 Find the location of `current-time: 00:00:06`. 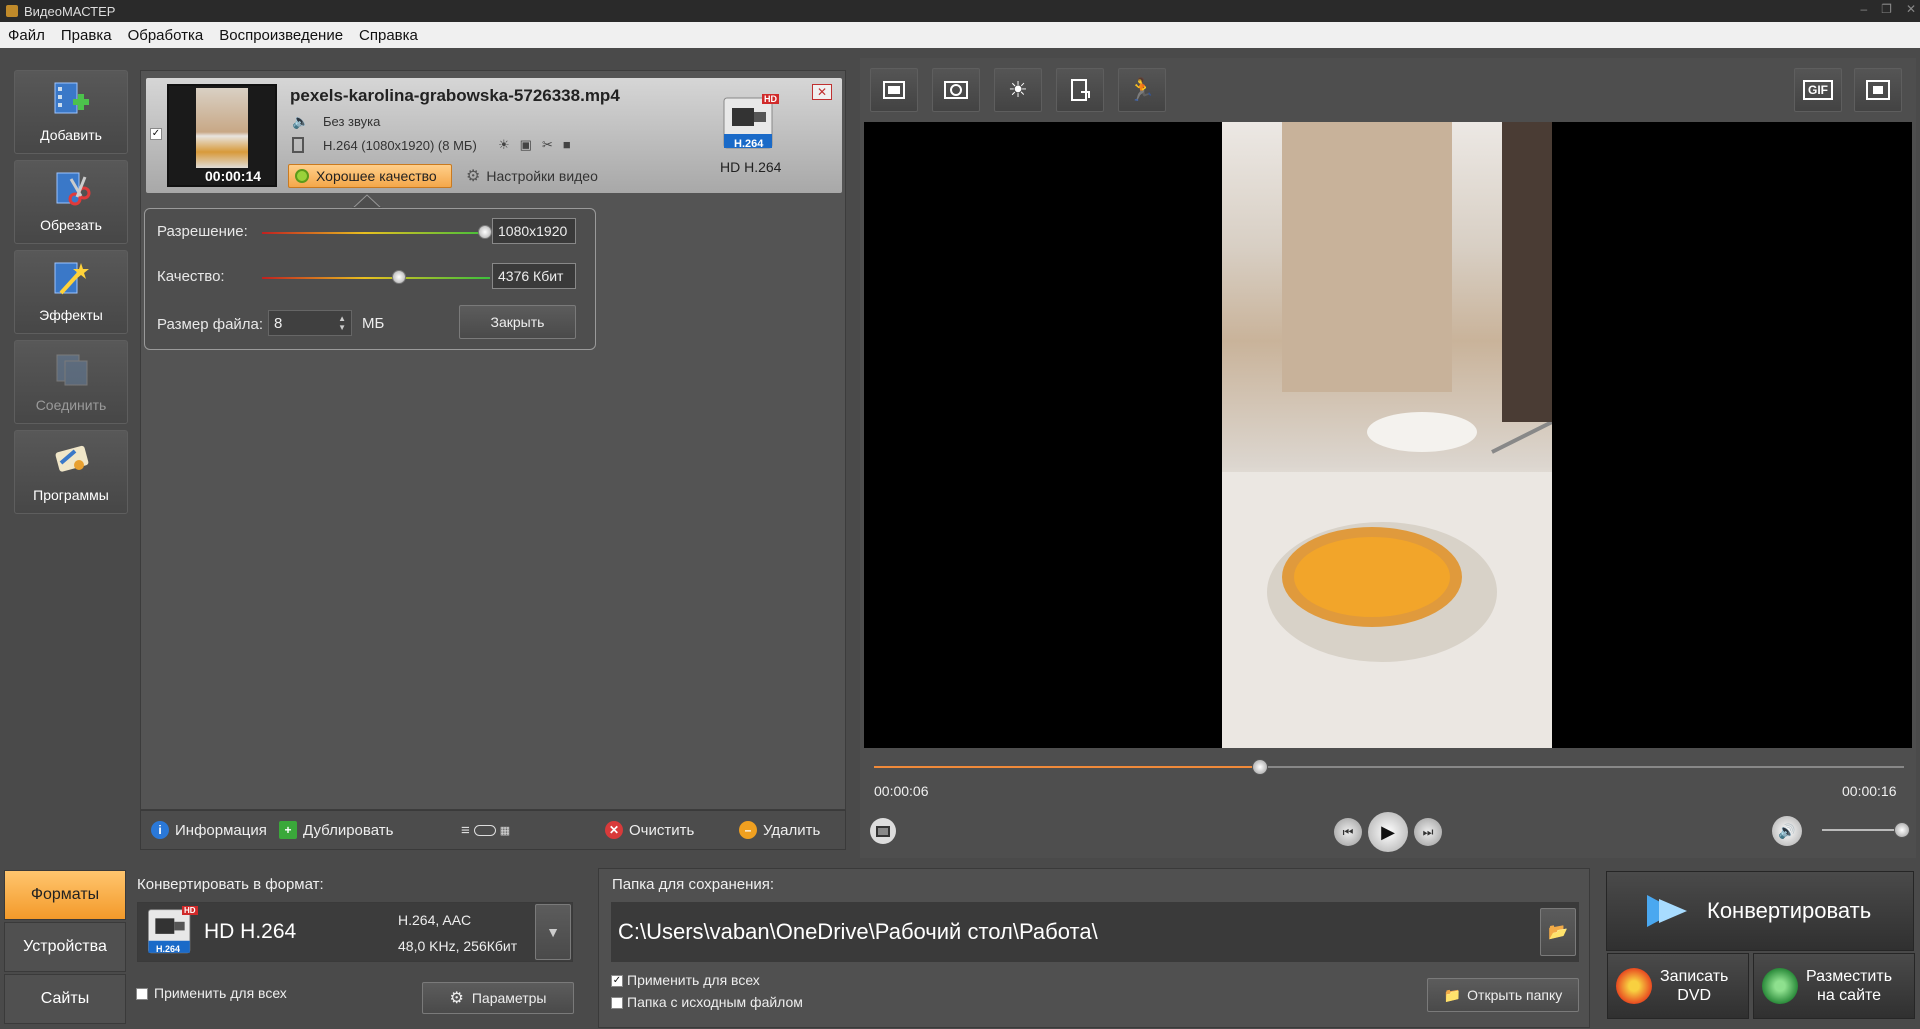

current-time: 00:00:06 is located at coordinates (901, 791).